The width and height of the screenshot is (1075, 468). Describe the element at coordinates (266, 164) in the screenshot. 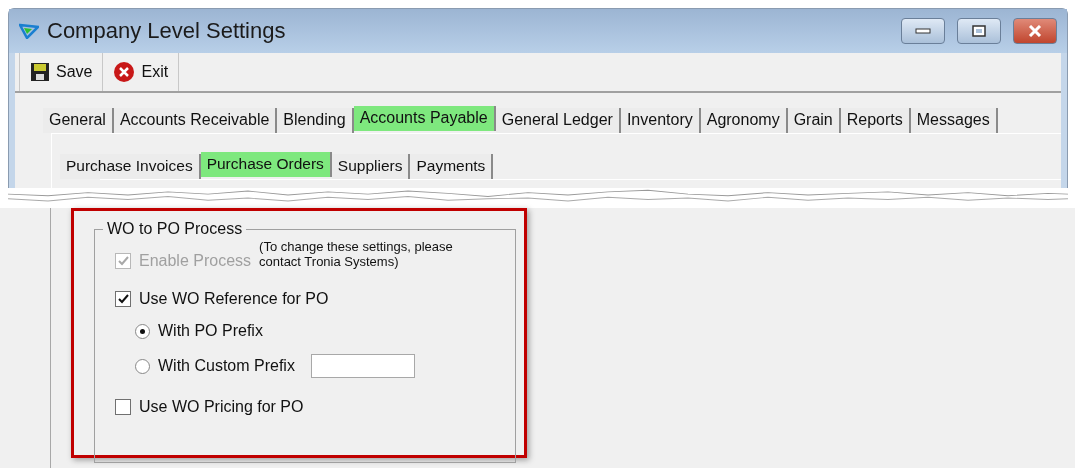

I see `tab: Purchase Orders` at that location.